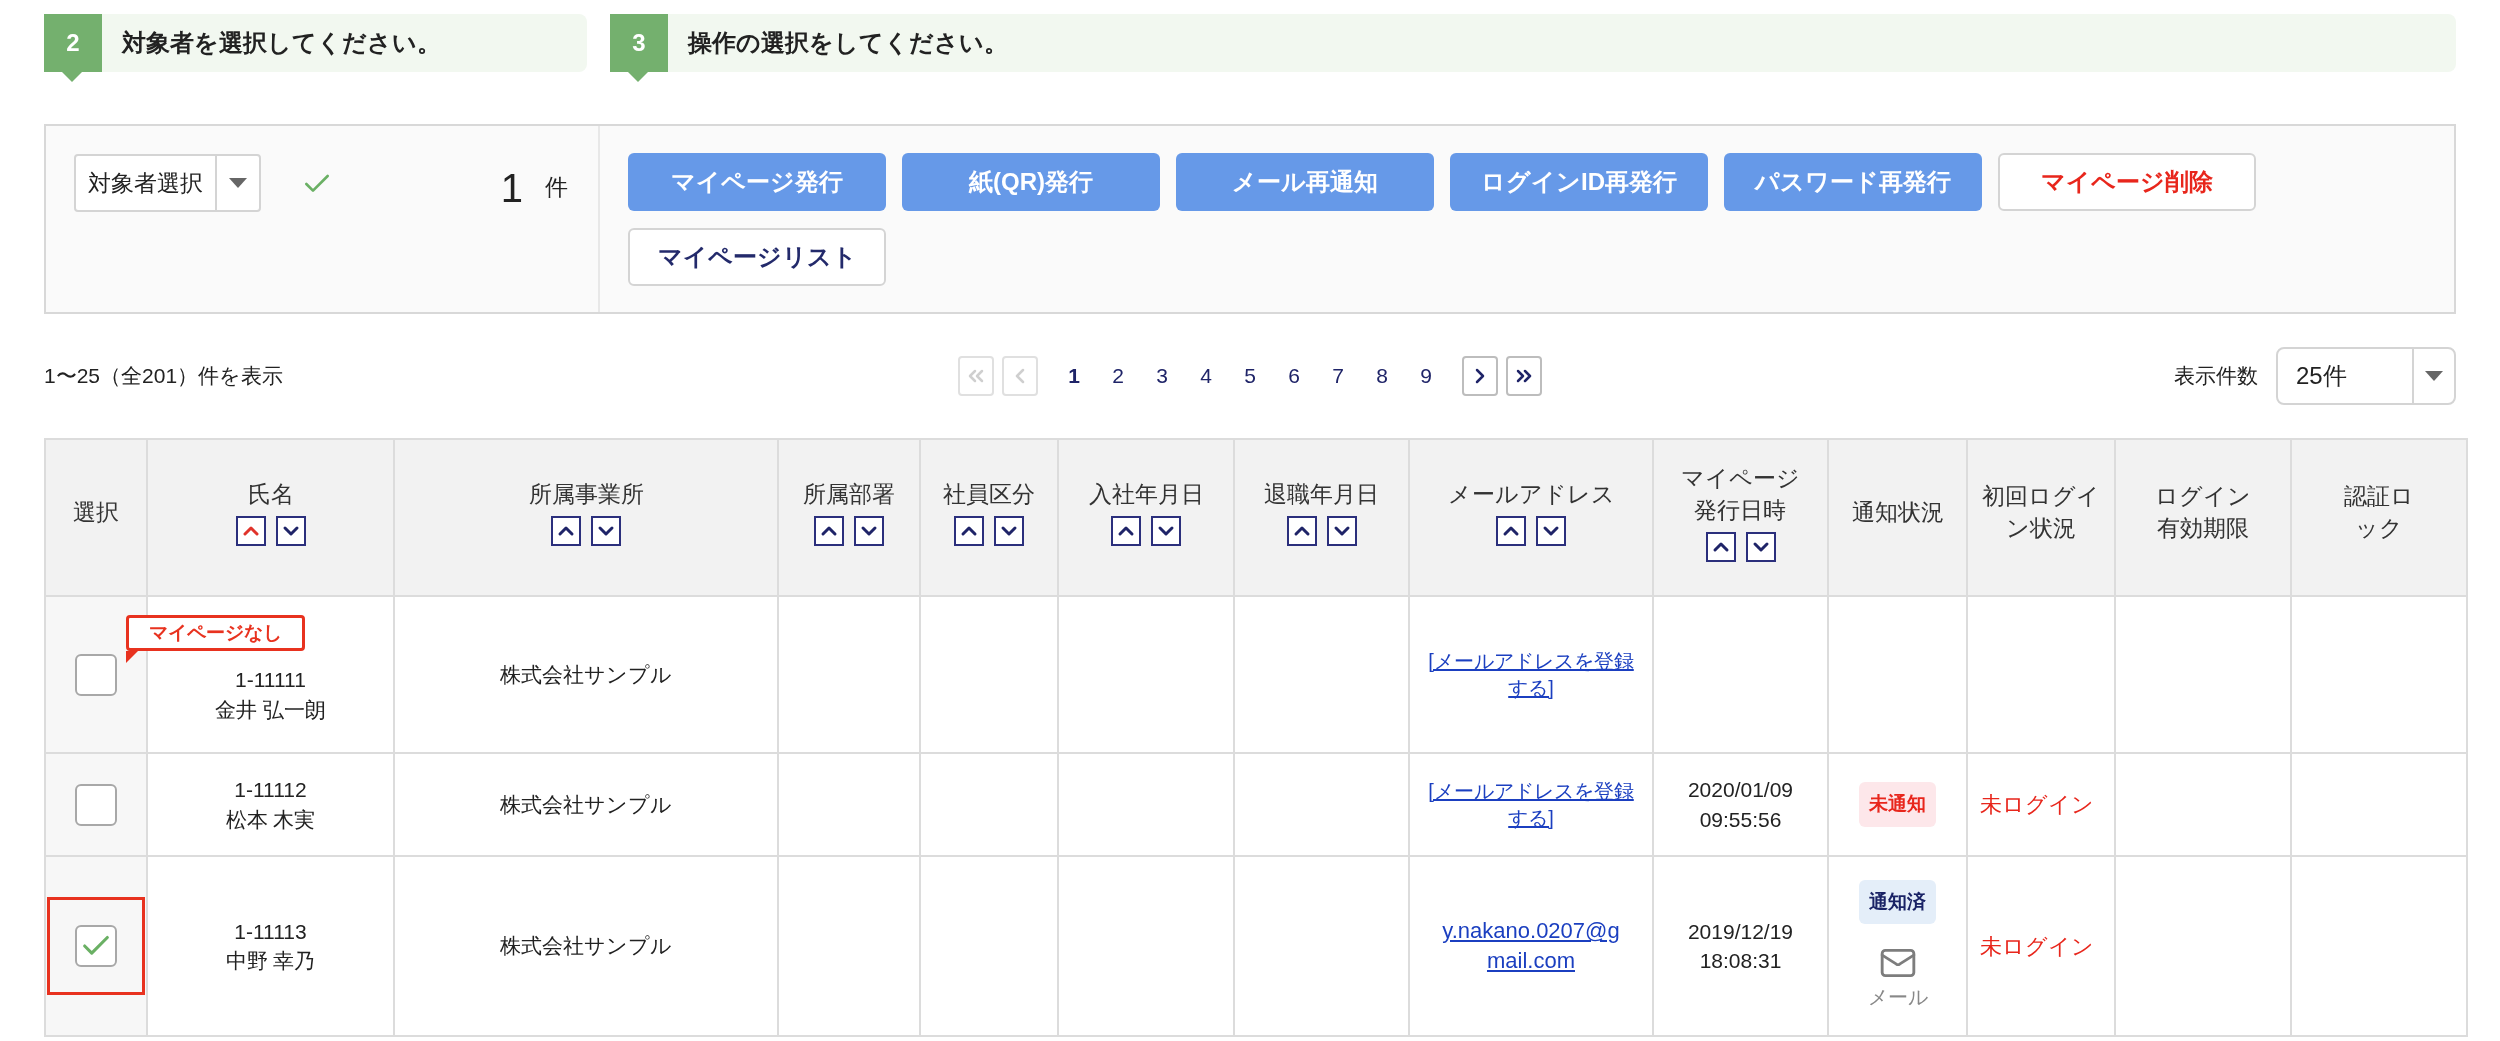  What do you see at coordinates (73, 43) in the screenshot?
I see `step-number: 2` at bounding box center [73, 43].